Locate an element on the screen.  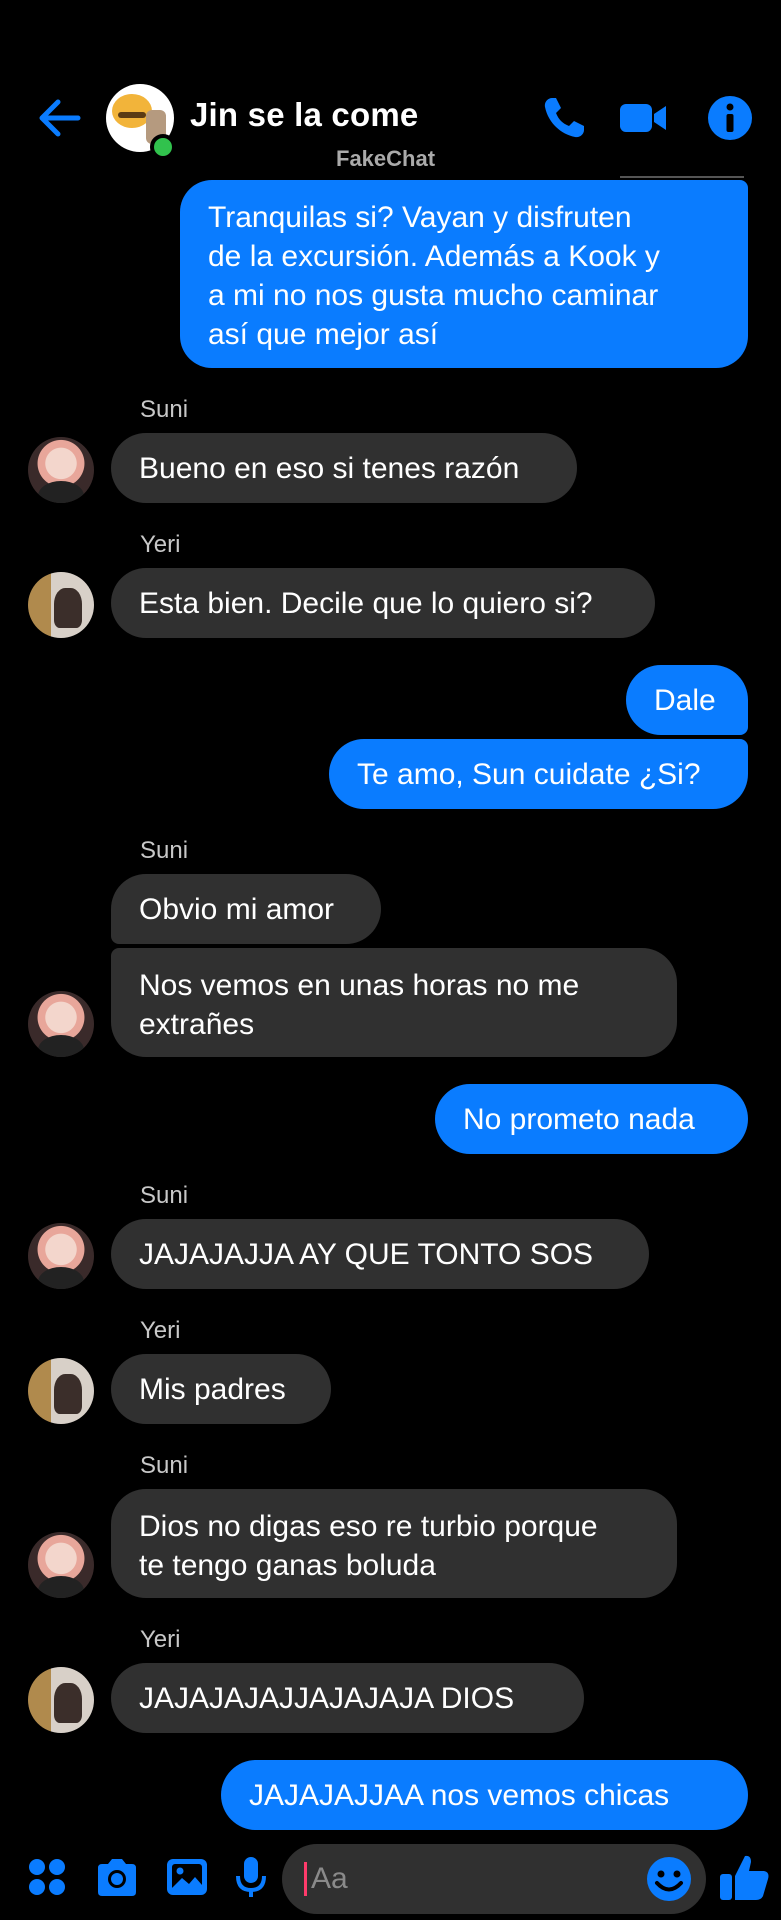
divider is located at coordinates (682, 177).